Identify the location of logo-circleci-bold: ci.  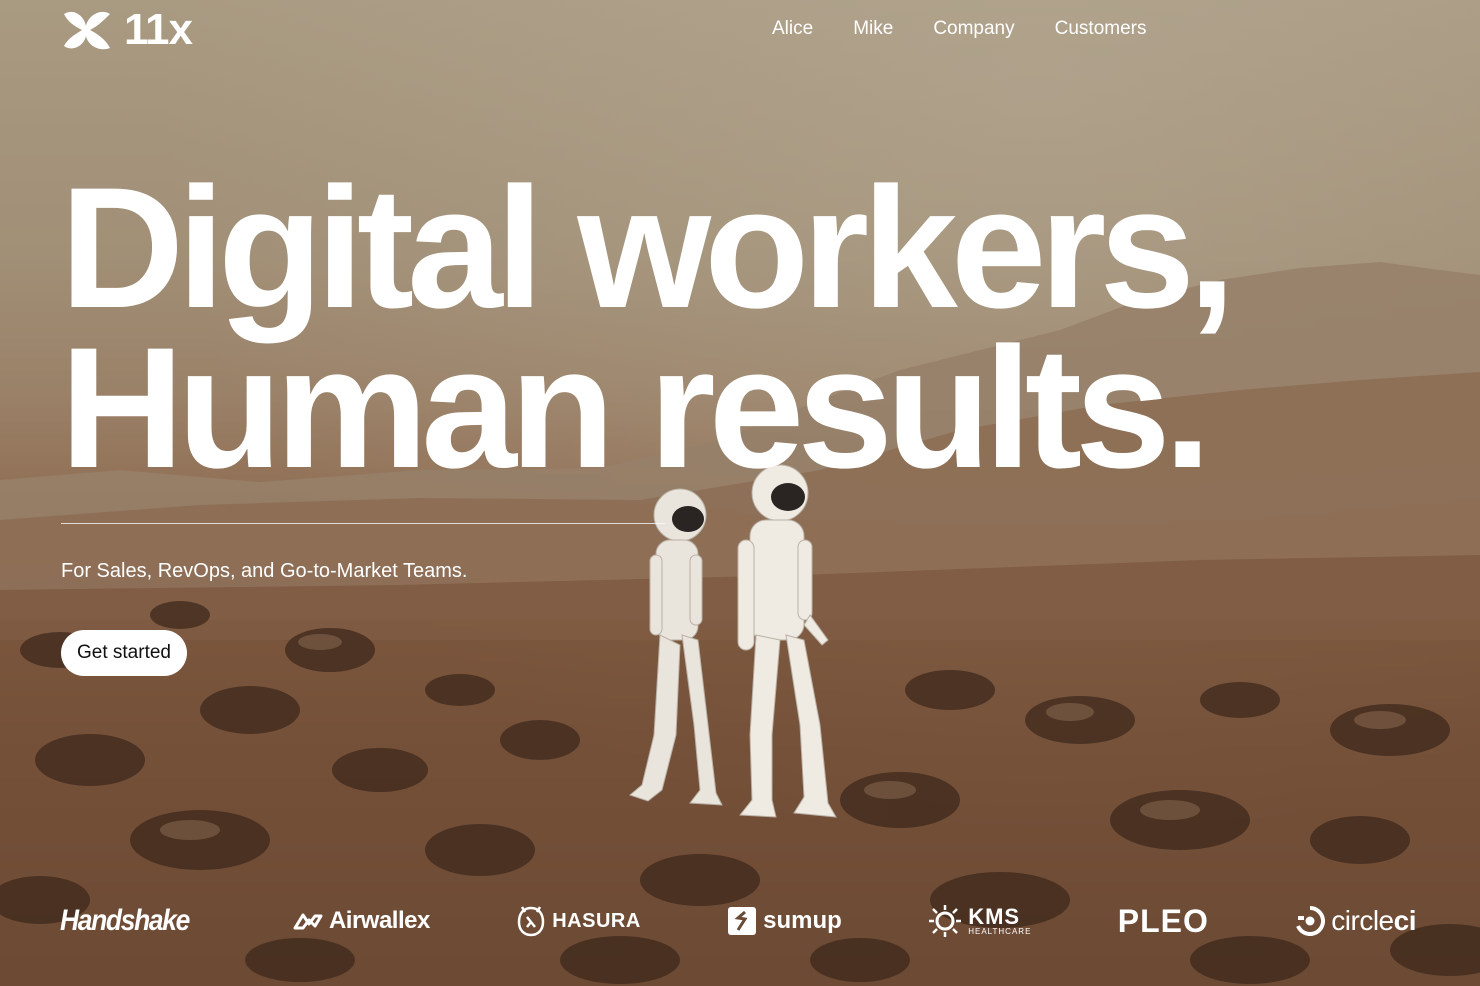
(1405, 920).